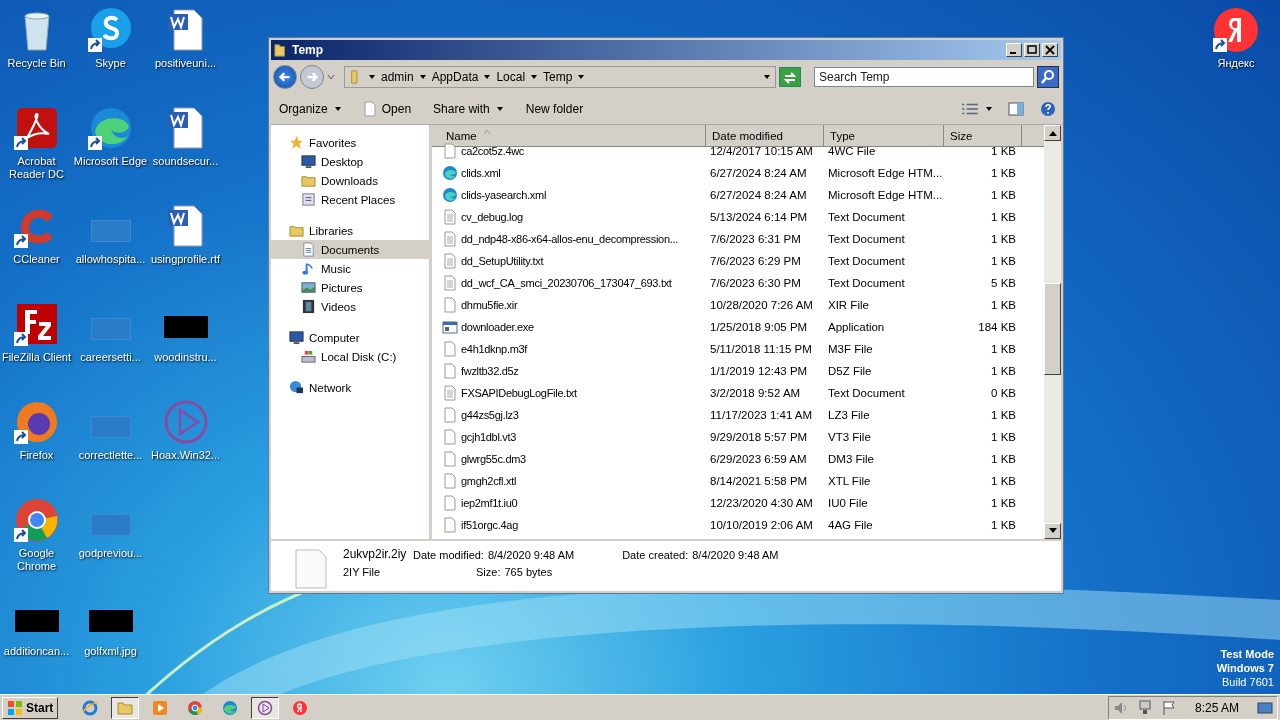  I want to click on network-icon, so click(1144, 708).